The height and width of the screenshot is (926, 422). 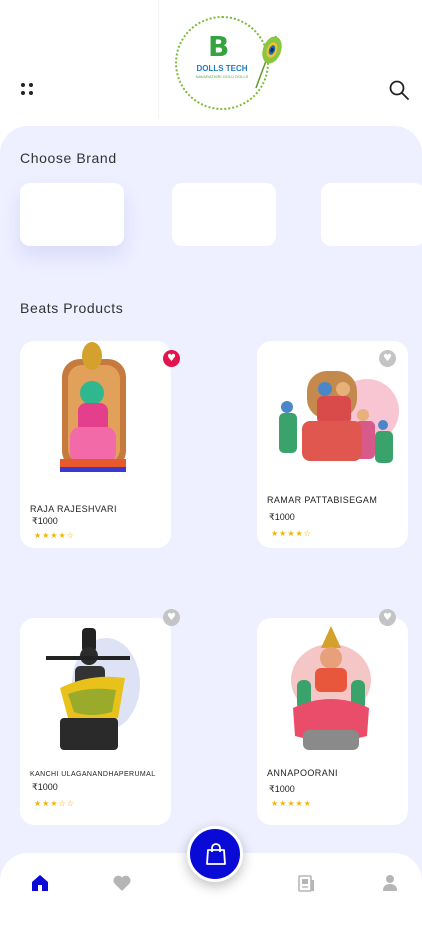 What do you see at coordinates (291, 803) in the screenshot?
I see `rating-stars: ★★★★★` at bounding box center [291, 803].